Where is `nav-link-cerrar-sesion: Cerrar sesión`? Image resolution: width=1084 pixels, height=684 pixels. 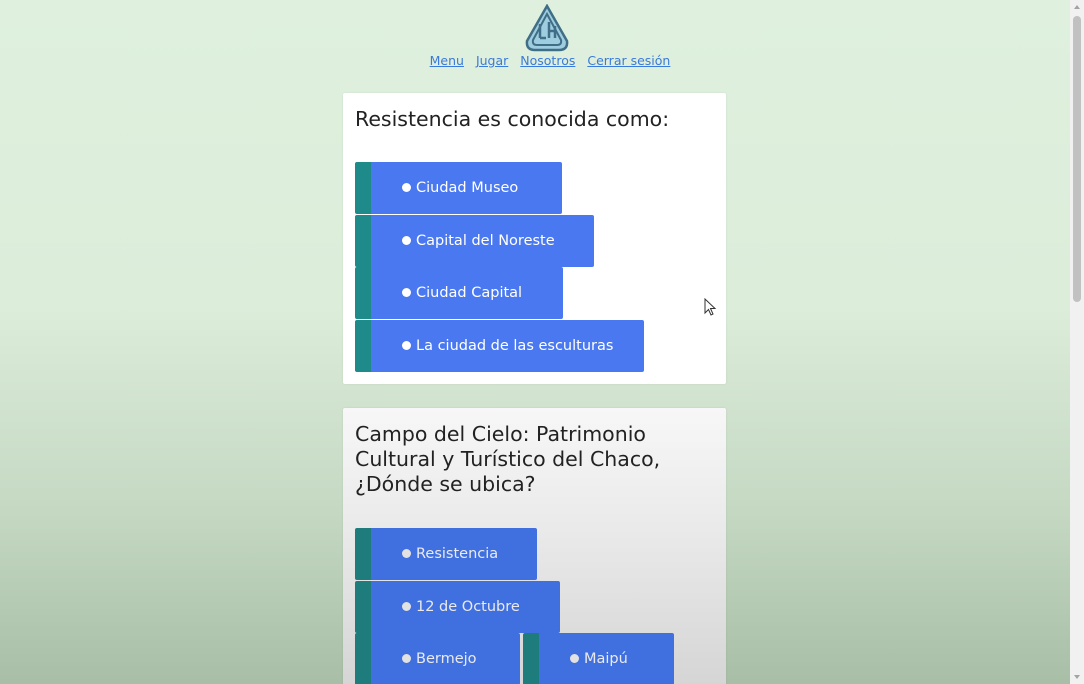 nav-link-cerrar-sesion: Cerrar sesión is located at coordinates (628, 60).